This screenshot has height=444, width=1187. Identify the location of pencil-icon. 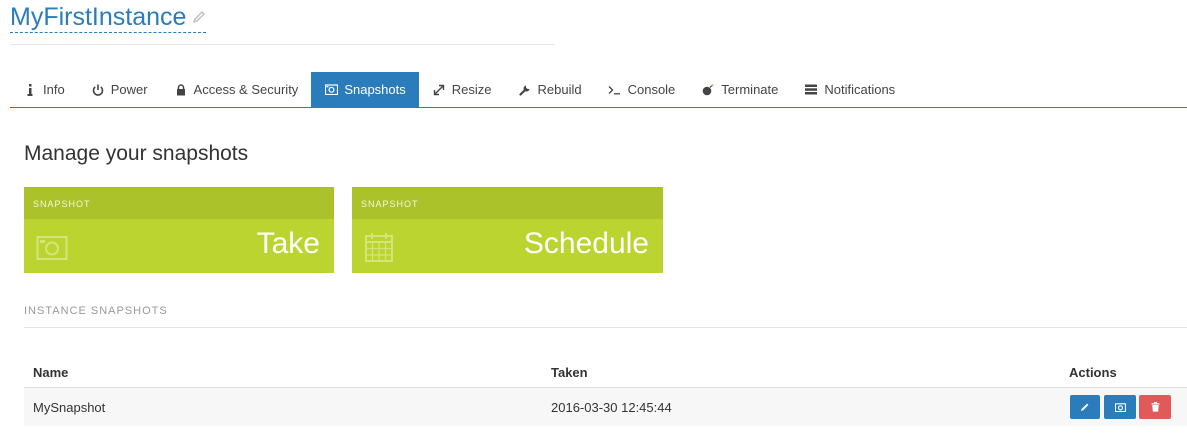
(199, 17).